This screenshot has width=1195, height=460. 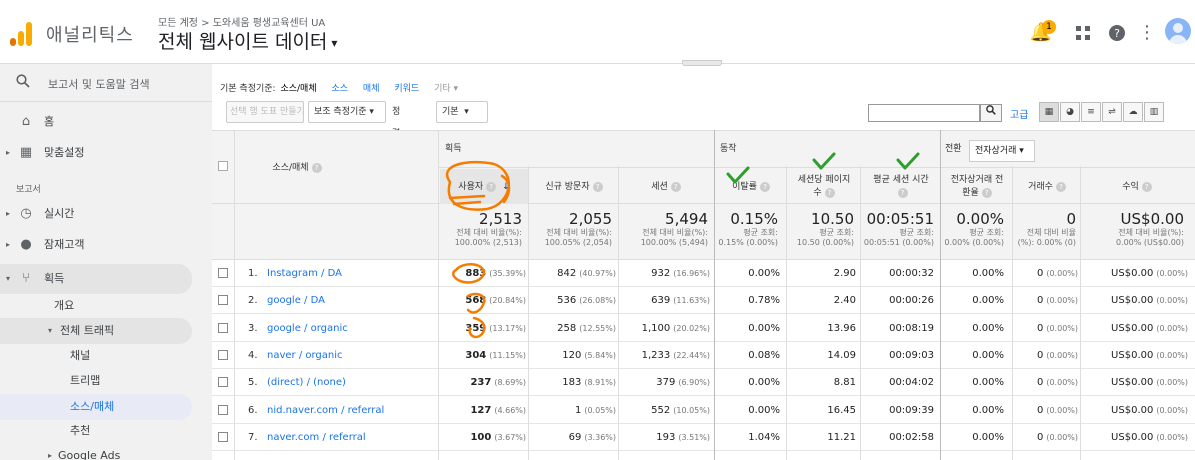 What do you see at coordinates (106, 153) in the screenshot?
I see `sidebar-item-customization: ▸ ▦ 맞춤설정` at bounding box center [106, 153].